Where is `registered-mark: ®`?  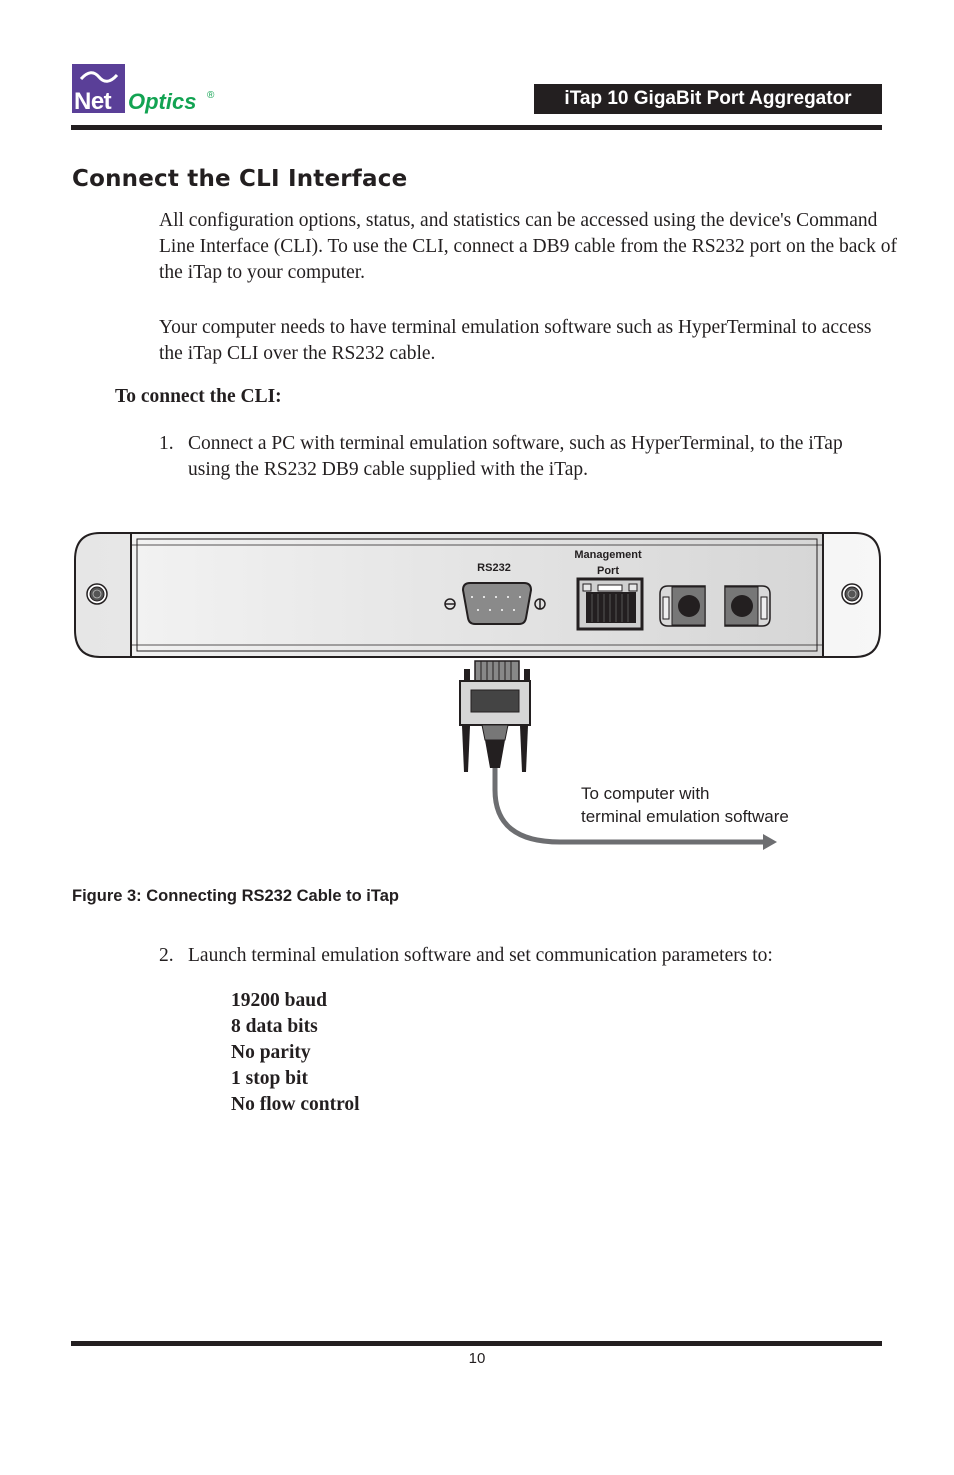
registered-mark: ® is located at coordinates (211, 95).